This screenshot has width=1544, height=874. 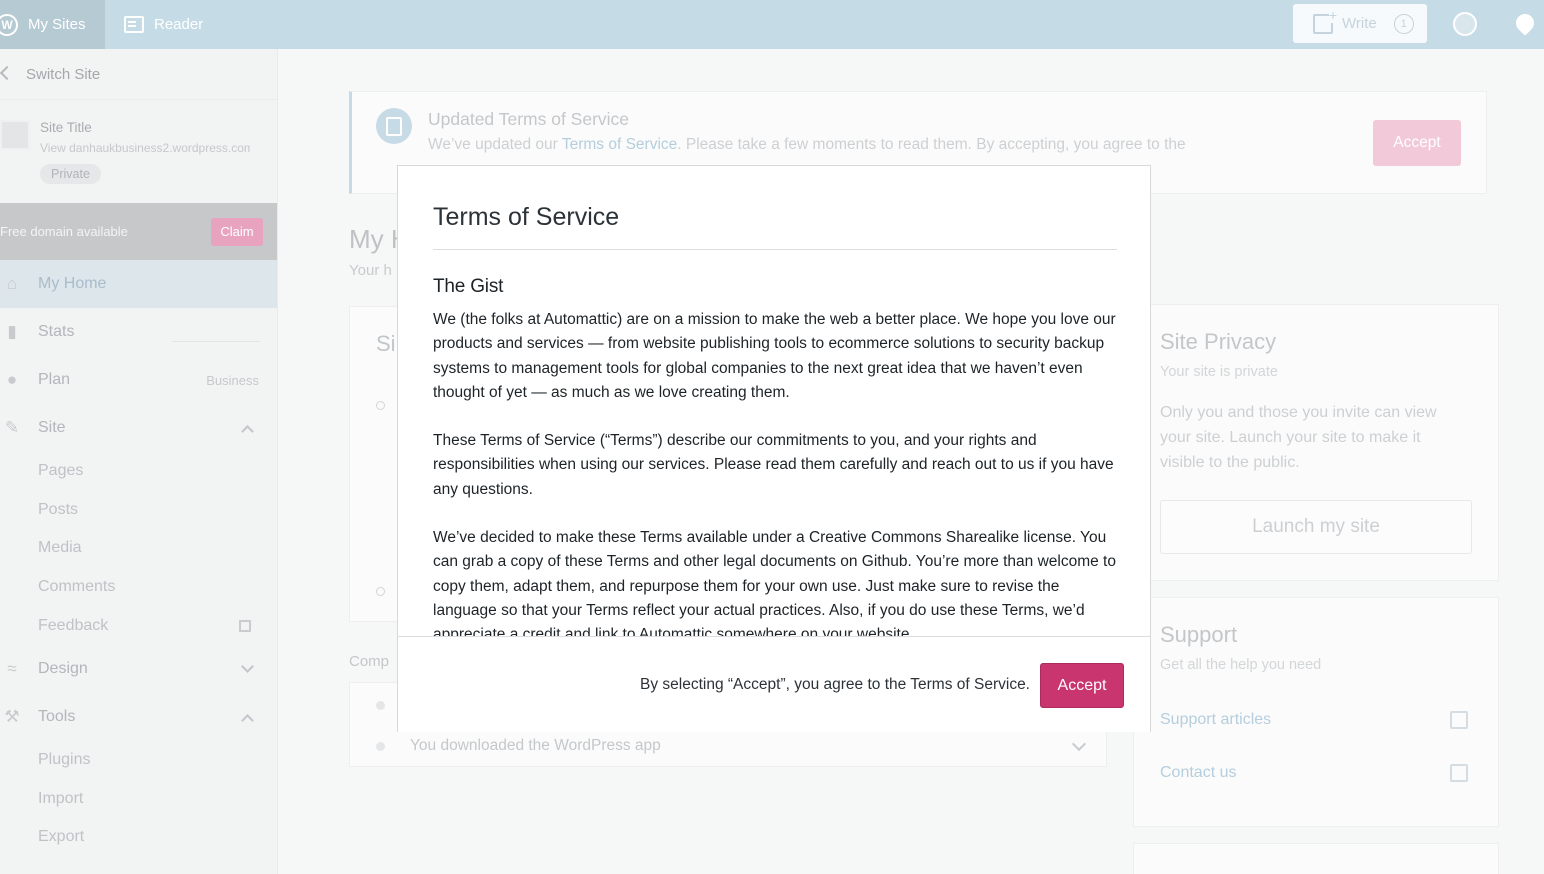 What do you see at coordinates (63, 74) in the screenshot?
I see `switch-site-label: Switch Site` at bounding box center [63, 74].